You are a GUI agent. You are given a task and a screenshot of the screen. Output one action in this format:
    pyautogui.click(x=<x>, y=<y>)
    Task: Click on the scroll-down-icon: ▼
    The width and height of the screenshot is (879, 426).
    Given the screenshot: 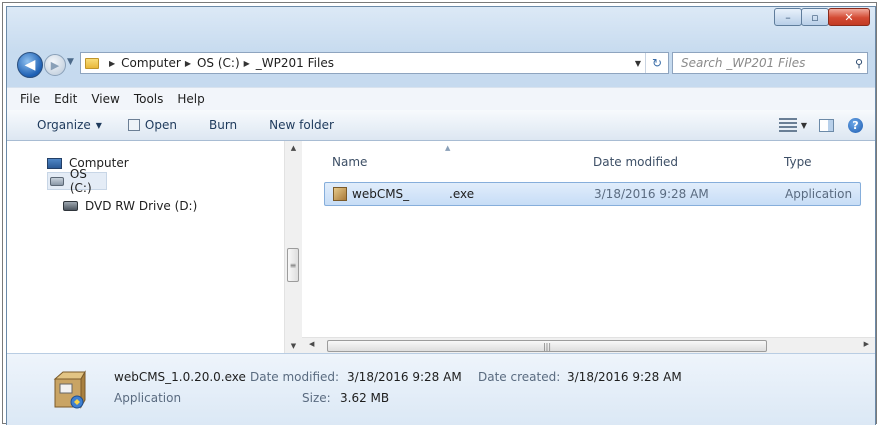 What is the action you would take?
    pyautogui.click(x=293, y=346)
    